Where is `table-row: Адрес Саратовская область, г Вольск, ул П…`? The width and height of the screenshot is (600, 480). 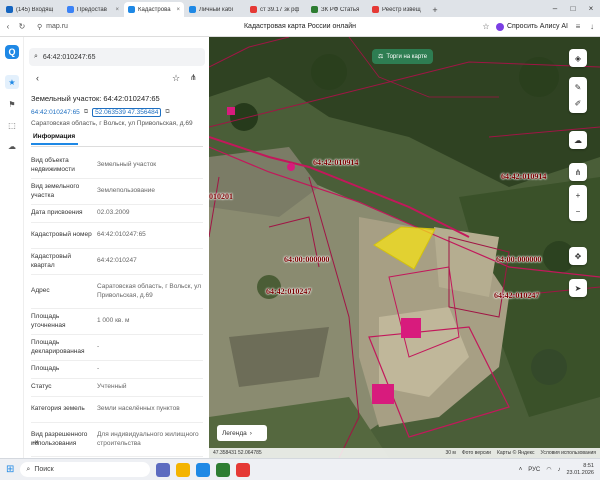
table-row: Адрес Саратовская область, г Вольск, ул П… is located at coordinates (117, 292).